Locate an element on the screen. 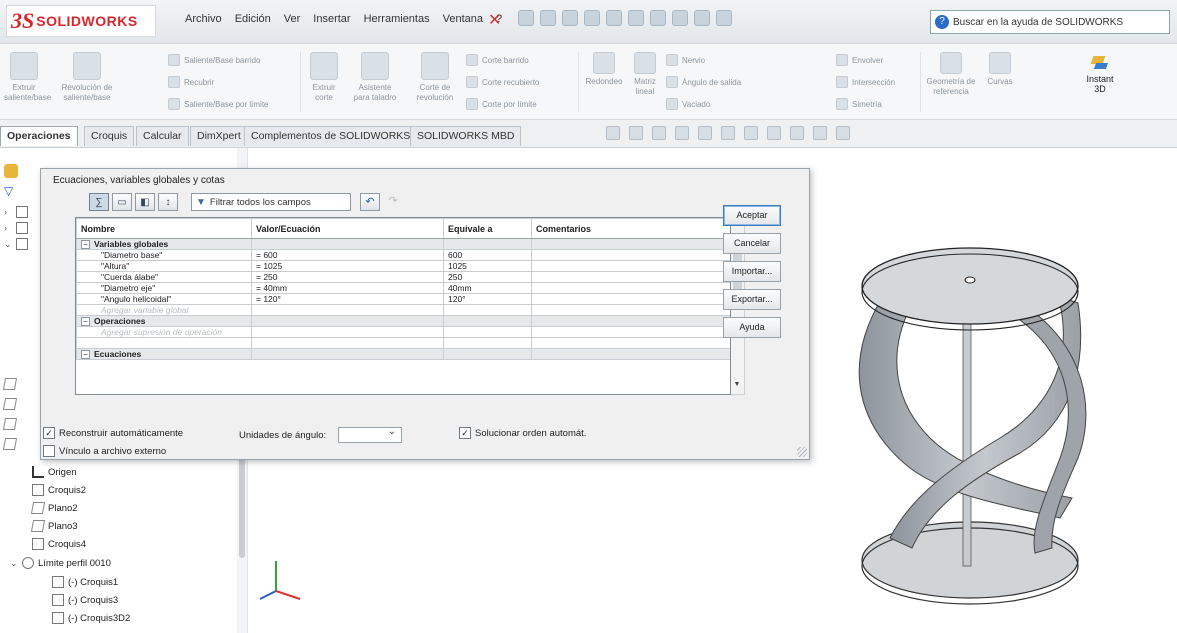 This screenshot has height=633, width=1177. tree-item-origen: Origen is located at coordinates (54, 472).